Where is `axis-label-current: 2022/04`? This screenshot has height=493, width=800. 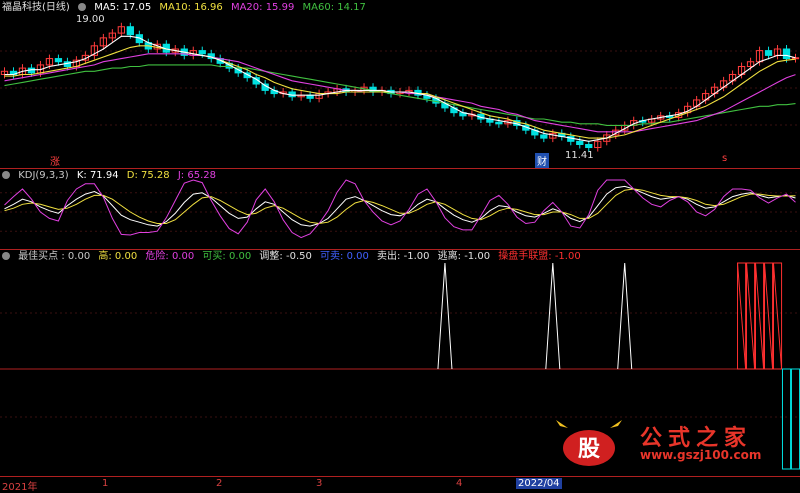 axis-label-current: 2022/04 is located at coordinates (539, 483).